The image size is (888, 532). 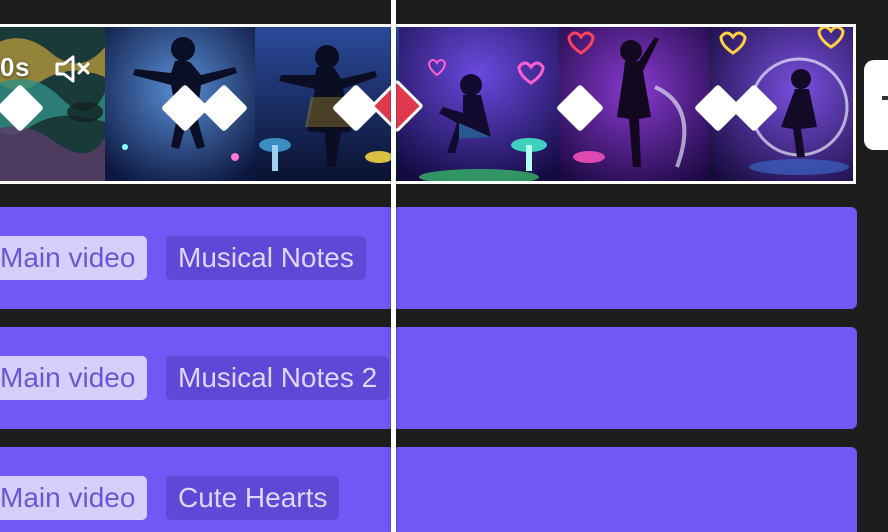 What do you see at coordinates (15, 67) in the screenshot?
I see `clip-duration-label: 0s` at bounding box center [15, 67].